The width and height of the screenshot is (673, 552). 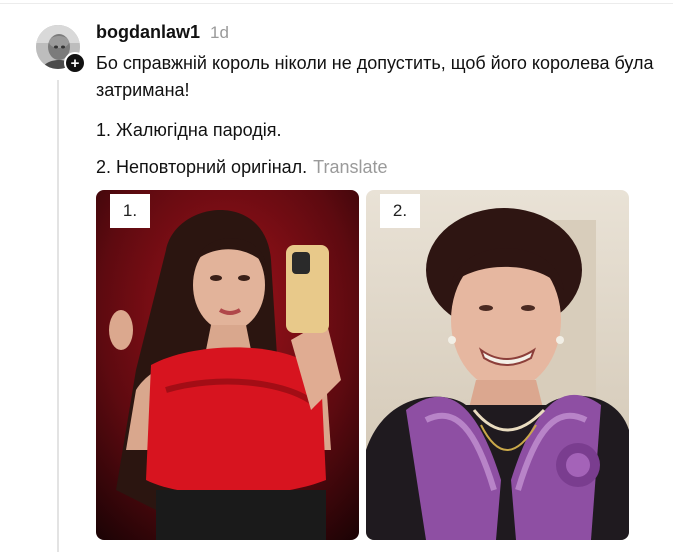 I want to click on comment-text-line-3-content: 2. Неповторний оригінал., so click(x=202, y=167).